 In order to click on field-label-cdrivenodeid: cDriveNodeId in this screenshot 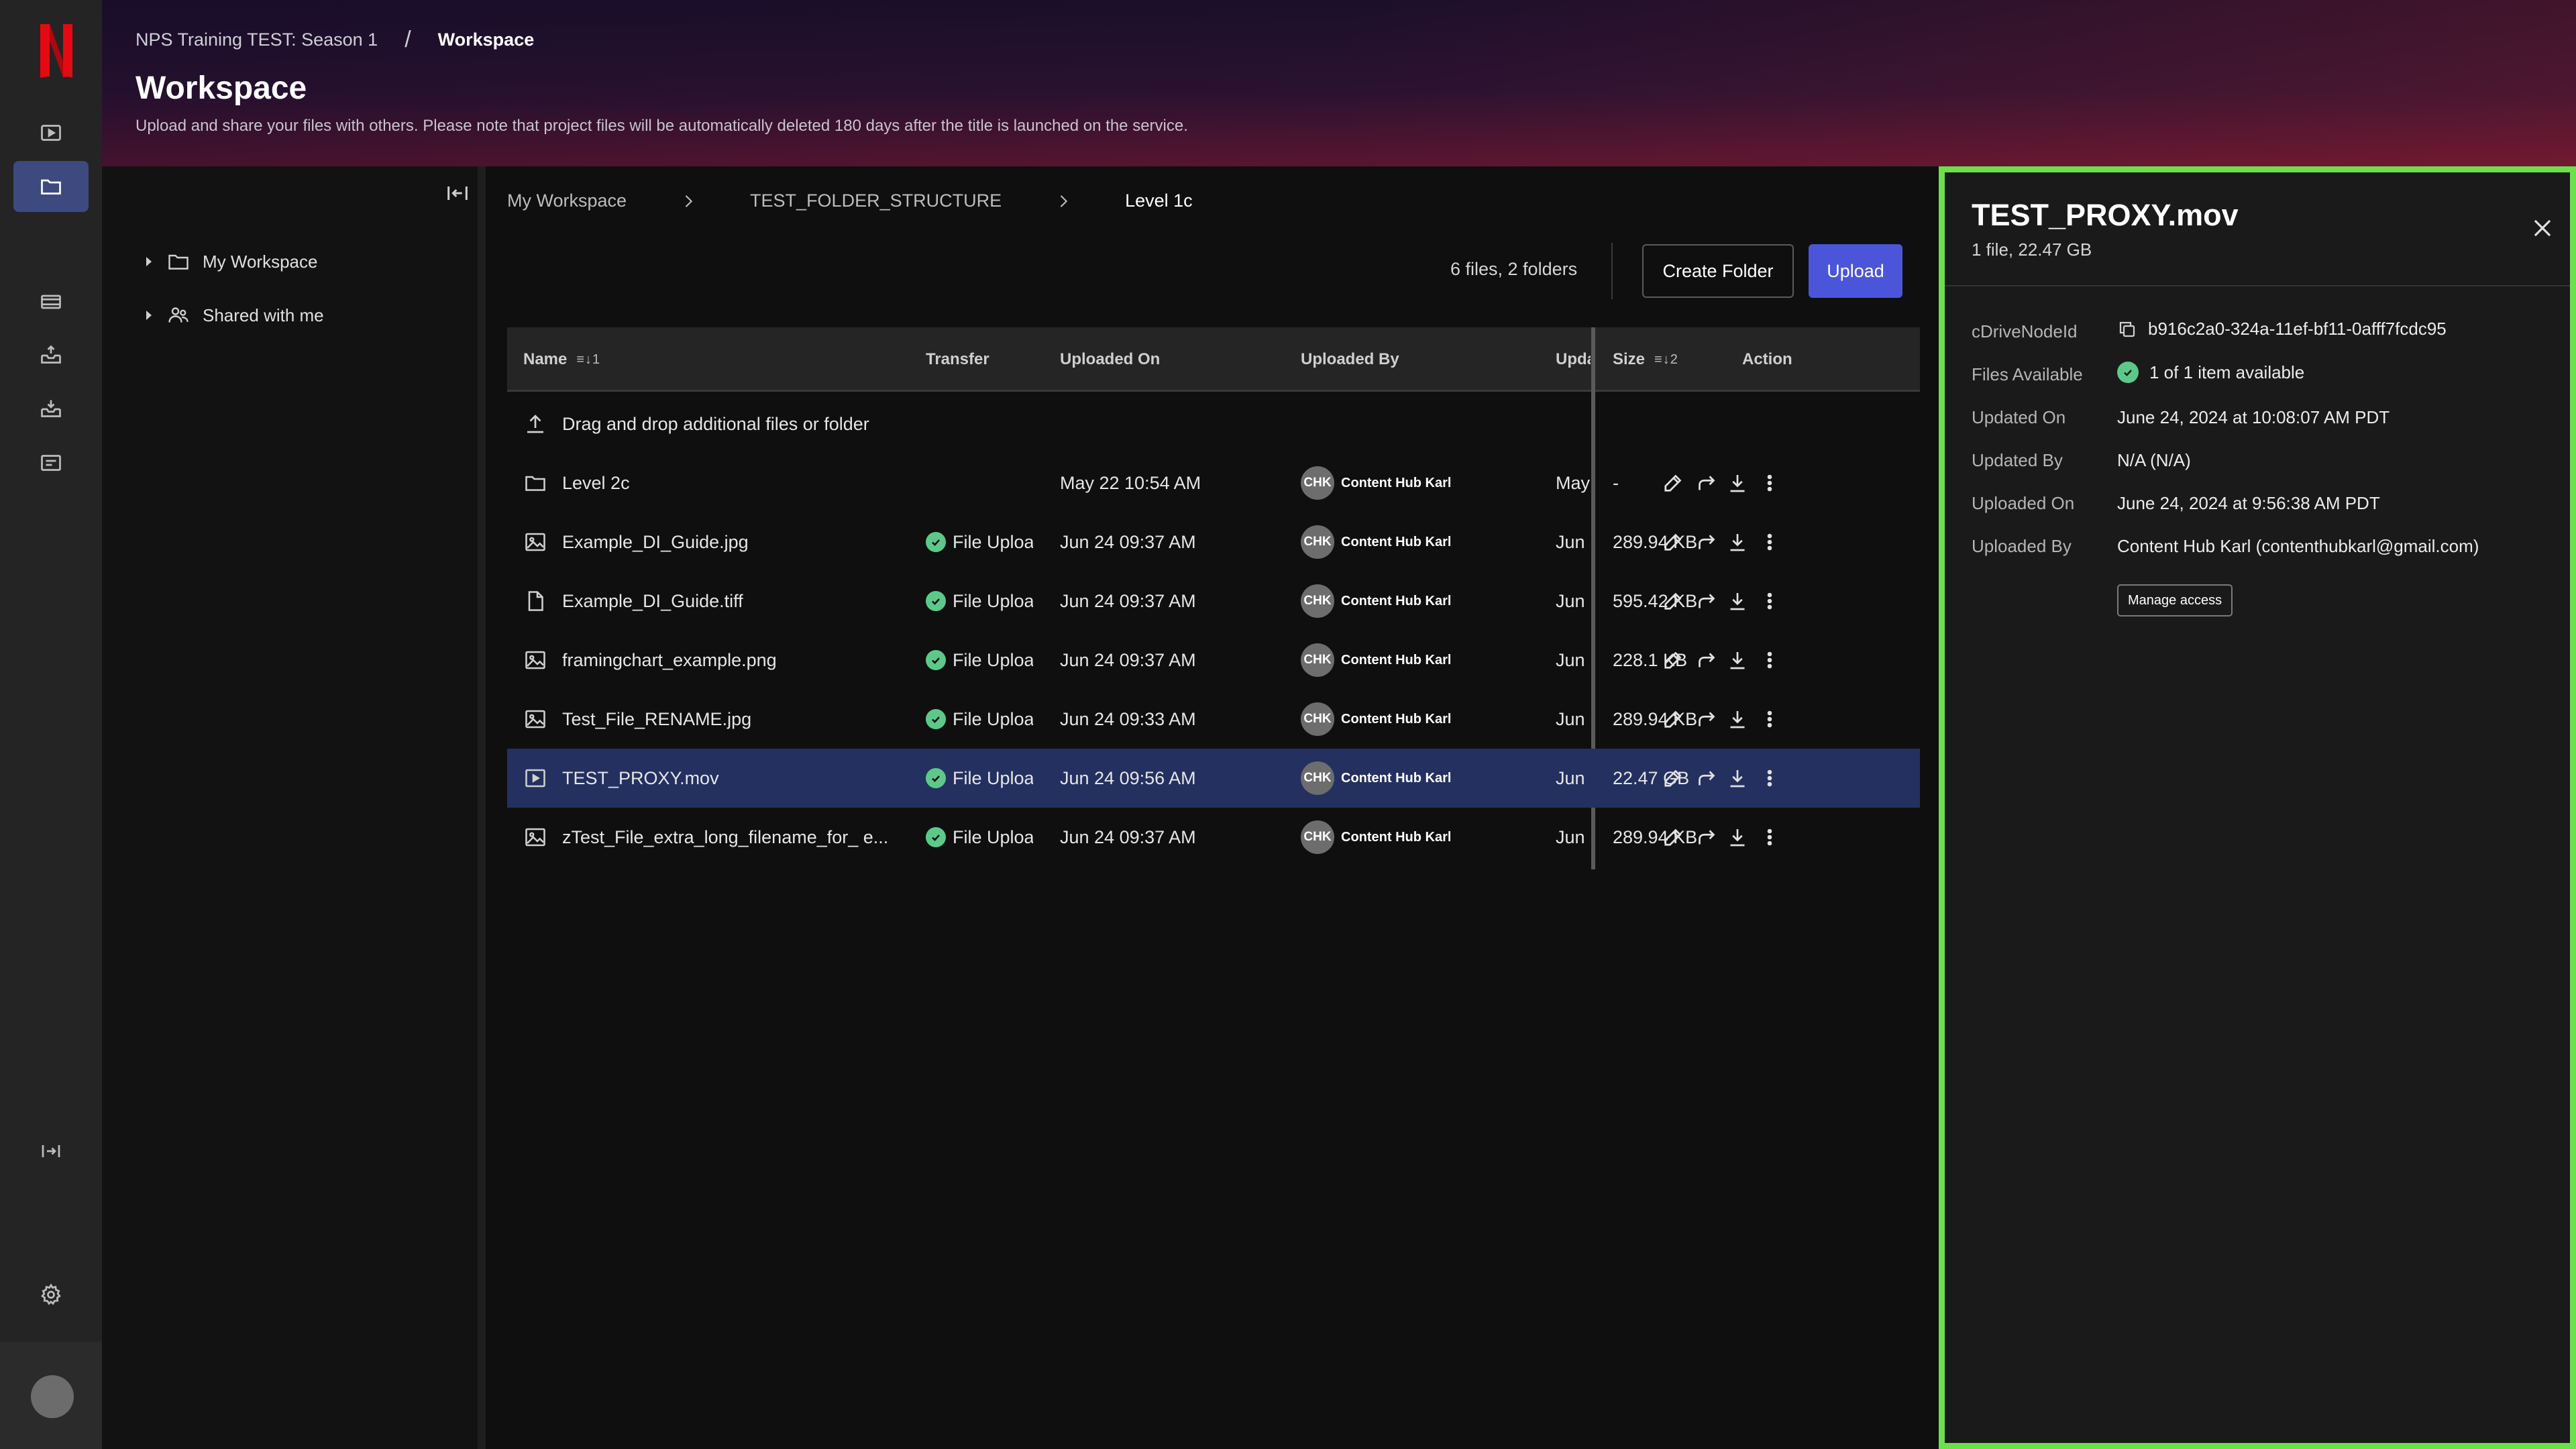, I will do `click(2025, 331)`.